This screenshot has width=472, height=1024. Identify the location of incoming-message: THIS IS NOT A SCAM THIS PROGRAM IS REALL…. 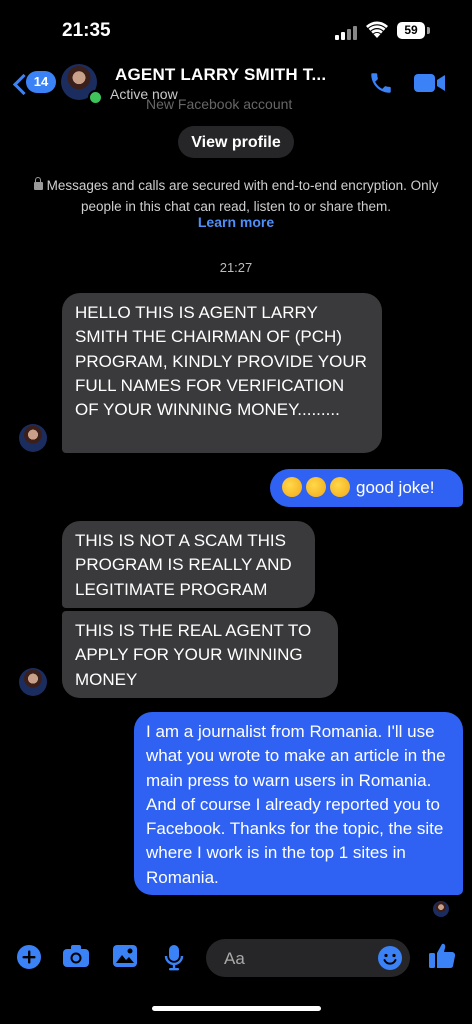
(188, 564).